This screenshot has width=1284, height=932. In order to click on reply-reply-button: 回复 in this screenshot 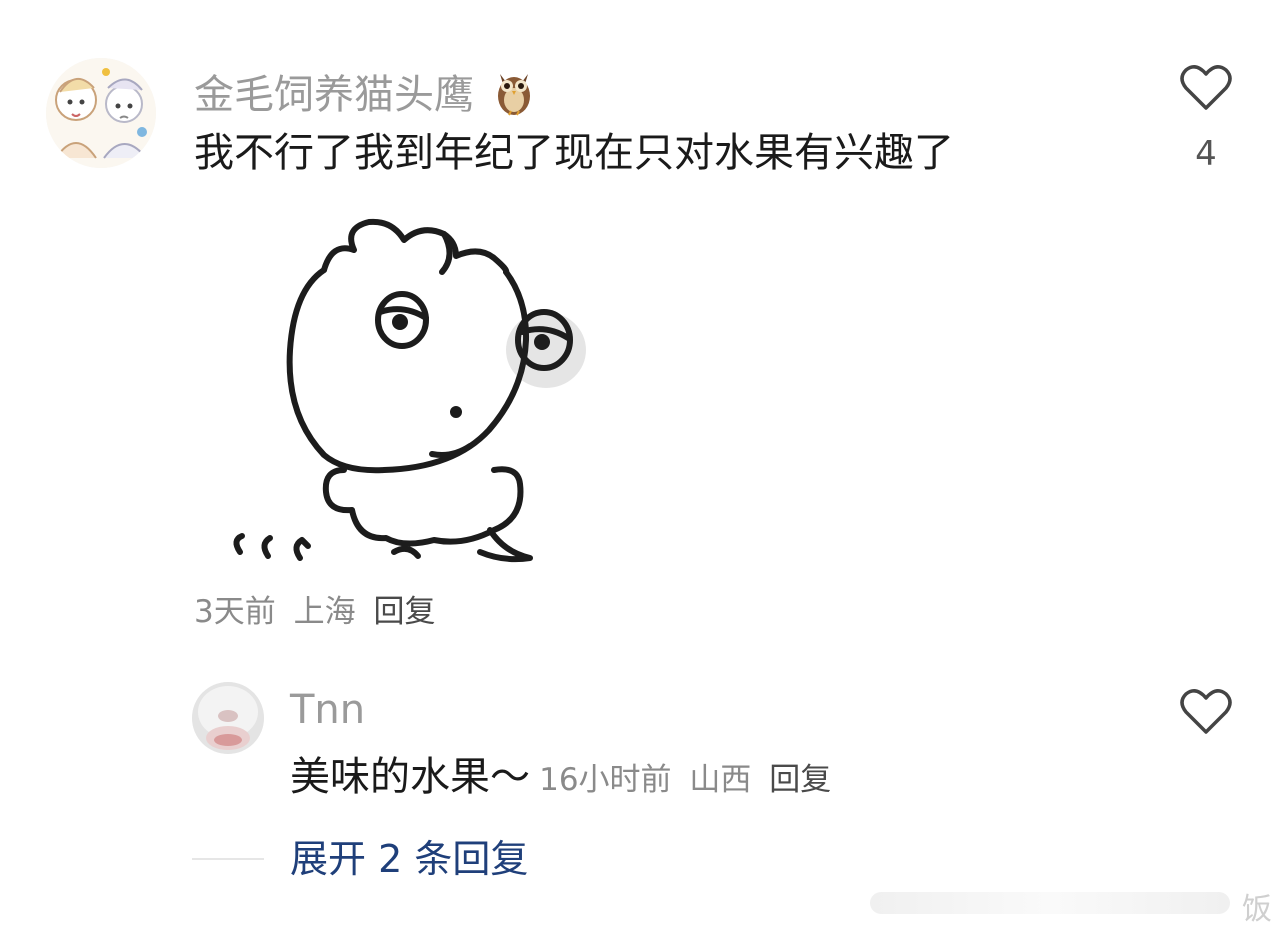, I will do `click(800, 780)`.